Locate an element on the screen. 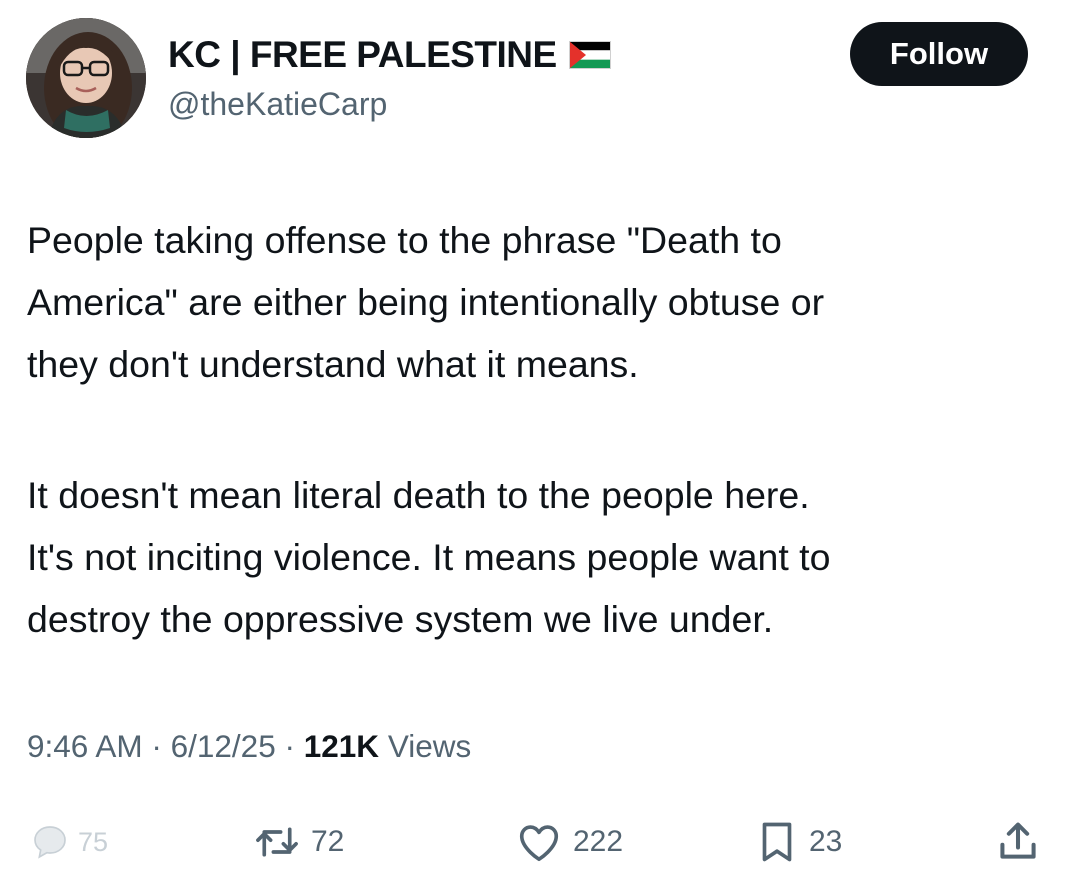 This screenshot has height=891, width=1074. author-name-row: KC | FREE PALESTINE is located at coordinates (389, 55).